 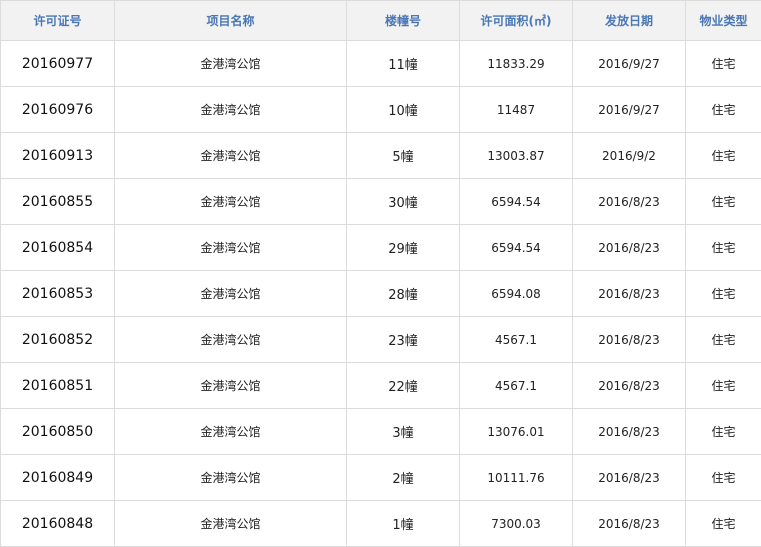 I want to click on building-number-cell: 22幢, so click(x=403, y=385).